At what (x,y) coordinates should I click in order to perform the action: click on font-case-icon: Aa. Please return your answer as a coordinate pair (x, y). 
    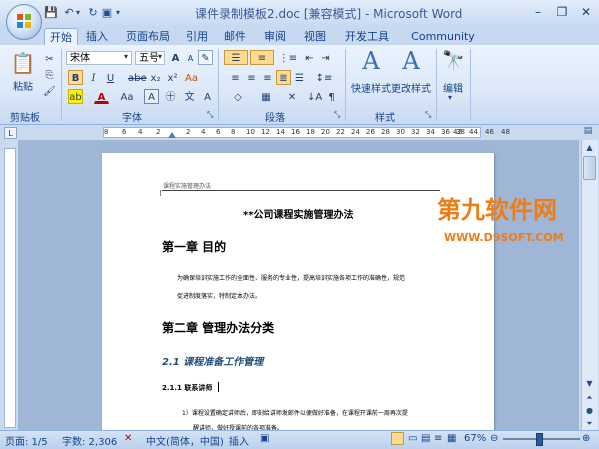
    Looking at the image, I should click on (127, 96).